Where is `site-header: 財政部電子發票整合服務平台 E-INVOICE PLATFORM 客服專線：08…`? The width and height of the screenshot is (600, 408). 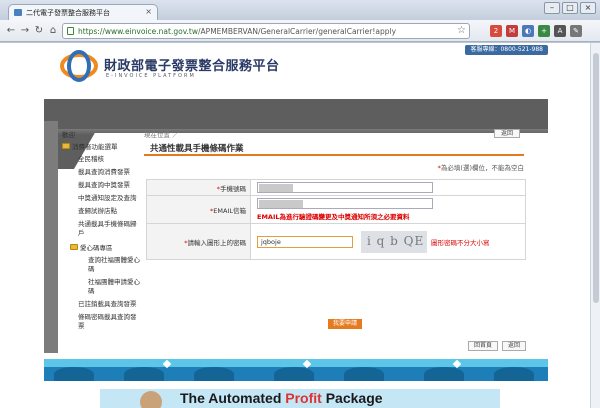
site-header: 財政部電子發票整合服務平台 E-INVOICE PLATFORM 客服專線：08… is located at coordinates (296, 71).